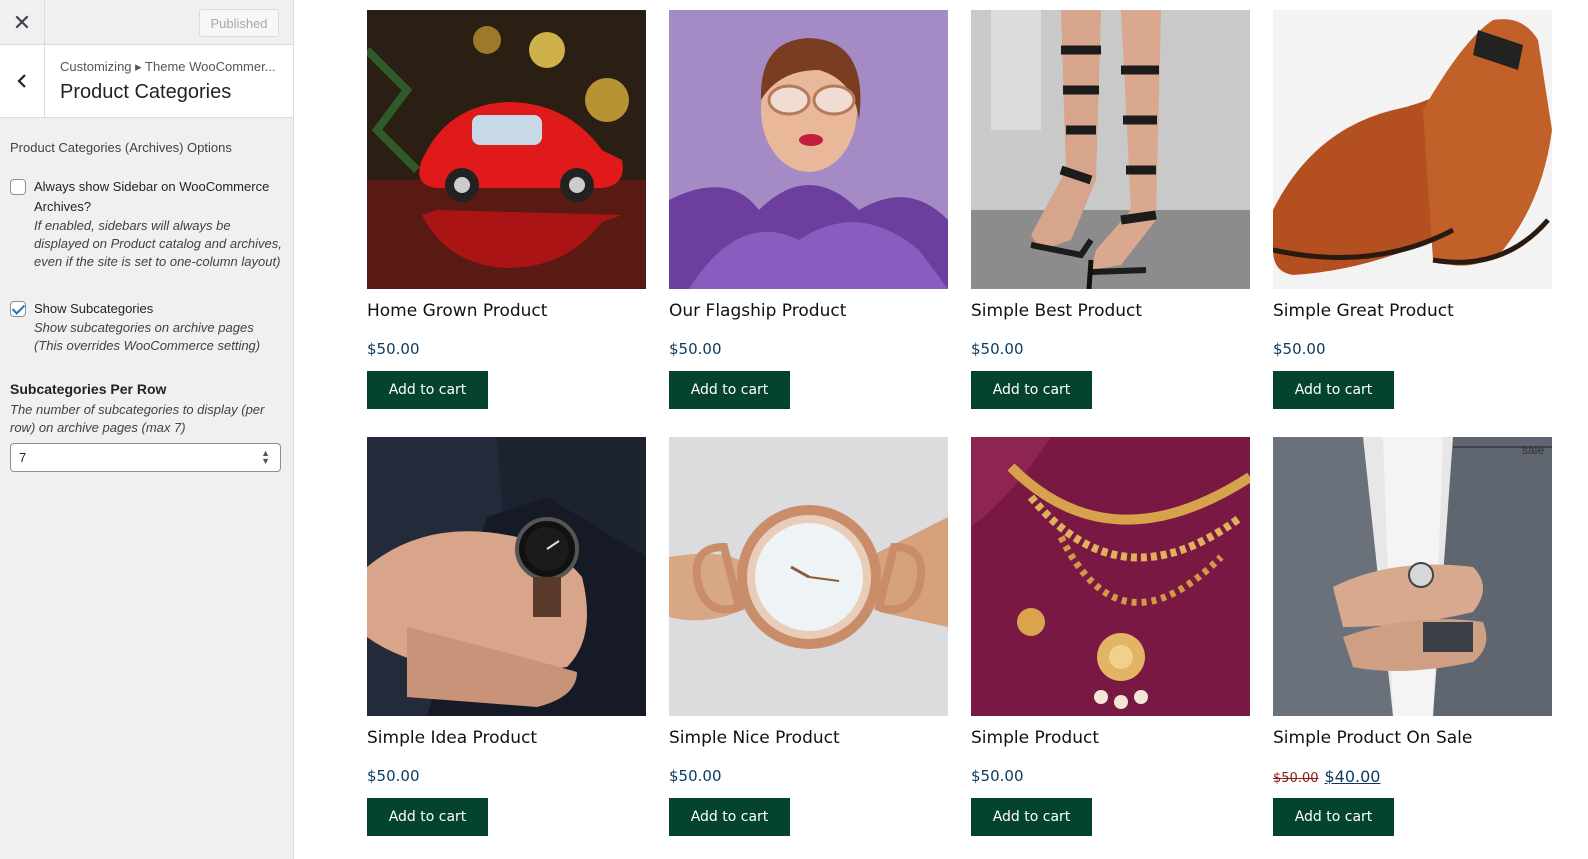 The image size is (1588, 859). I want to click on product-name: Simple Idea Product, so click(506, 739).